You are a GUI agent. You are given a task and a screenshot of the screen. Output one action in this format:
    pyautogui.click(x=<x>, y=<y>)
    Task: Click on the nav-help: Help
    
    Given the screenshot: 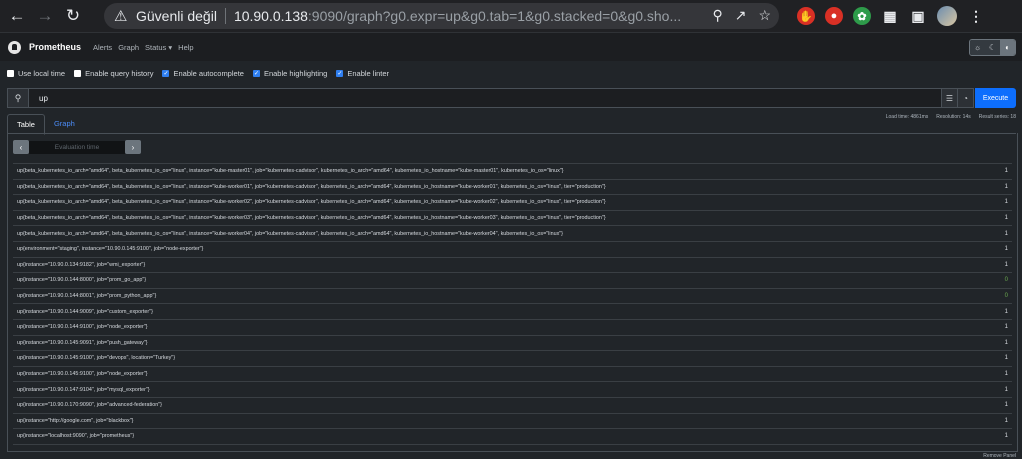 What is the action you would take?
    pyautogui.click(x=185, y=47)
    